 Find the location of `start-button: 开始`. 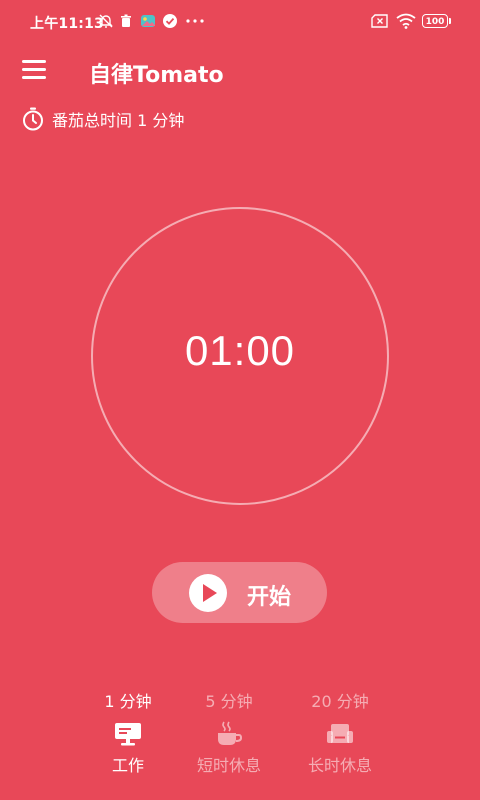

start-button: 开始 is located at coordinates (239, 592).